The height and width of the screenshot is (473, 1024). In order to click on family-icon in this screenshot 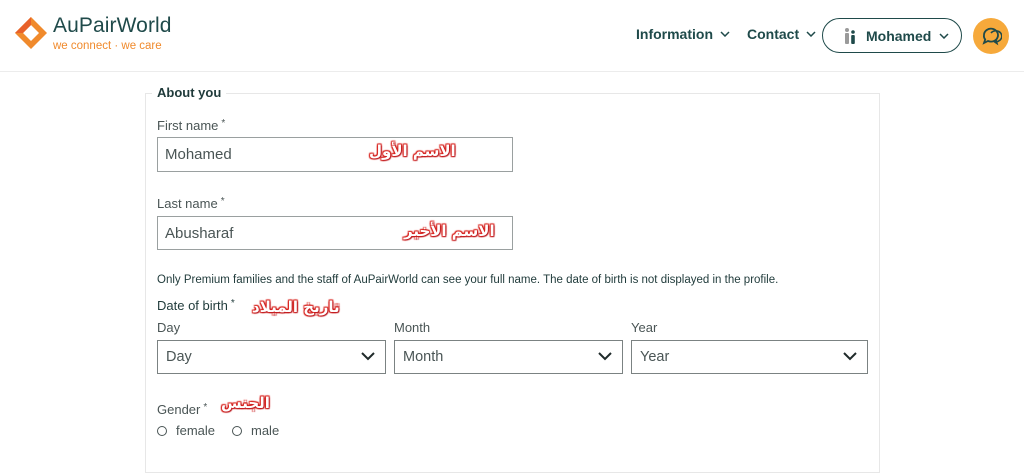, I will do `click(850, 35)`.